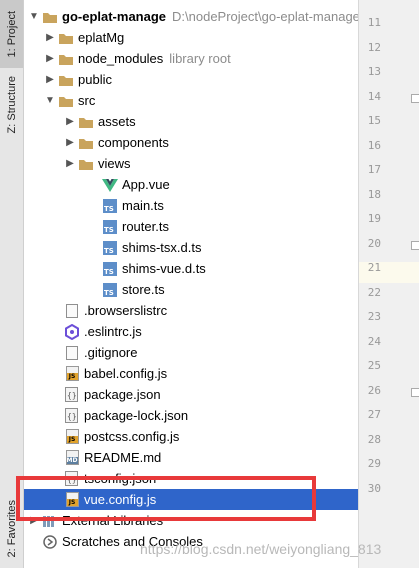 The height and width of the screenshot is (568, 419). I want to click on tree-item-label: shims-tsx.d.ts, so click(162, 247).